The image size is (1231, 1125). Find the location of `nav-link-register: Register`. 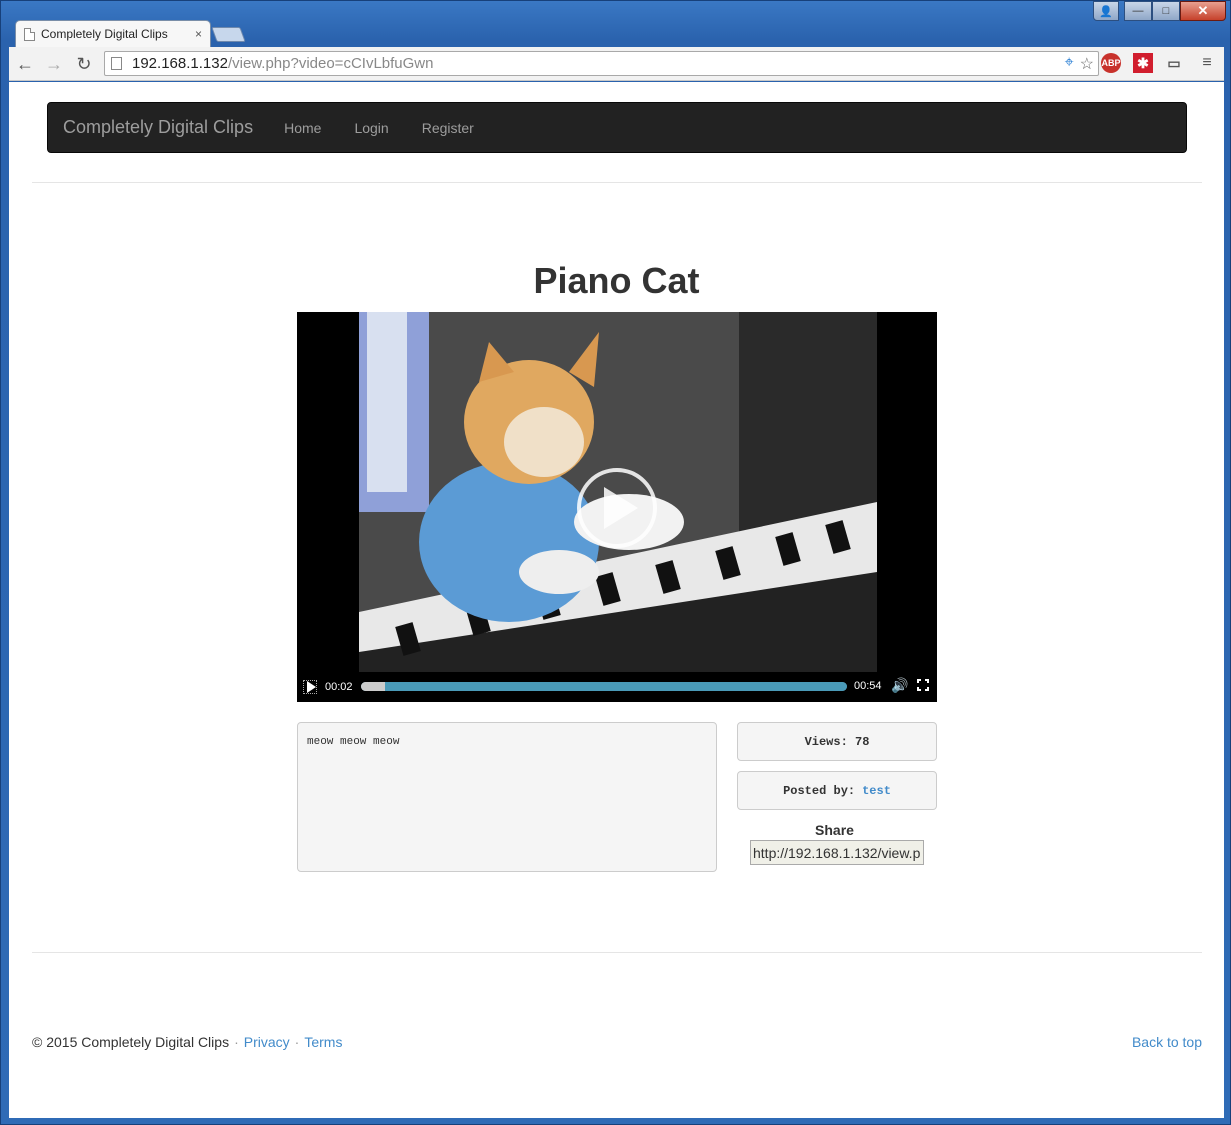

nav-link-register: Register is located at coordinates (448, 128).